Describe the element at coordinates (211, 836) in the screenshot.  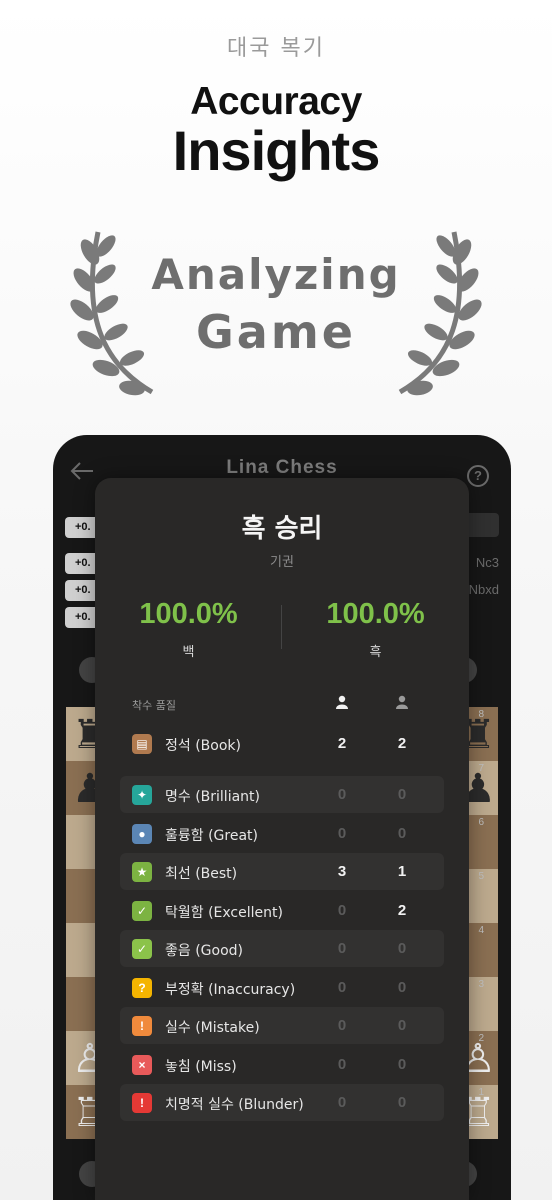
I see `quality-label: 훌륭함 (Great)` at that location.